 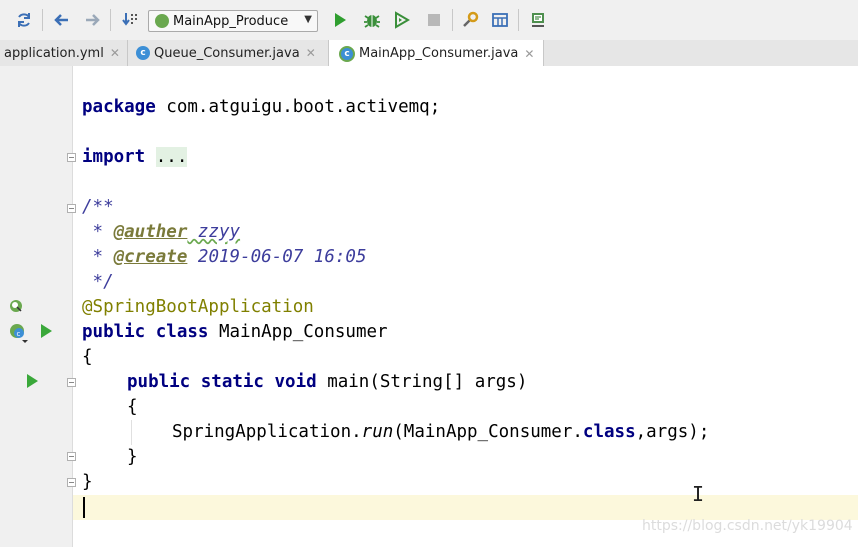 I want to click on spring-boot-icon, so click(x=162, y=21).